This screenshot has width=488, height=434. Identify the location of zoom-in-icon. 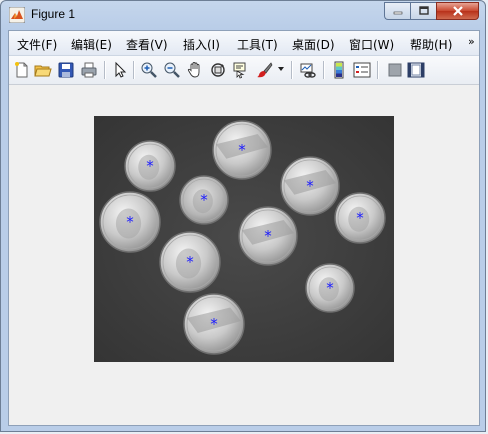
(149, 70).